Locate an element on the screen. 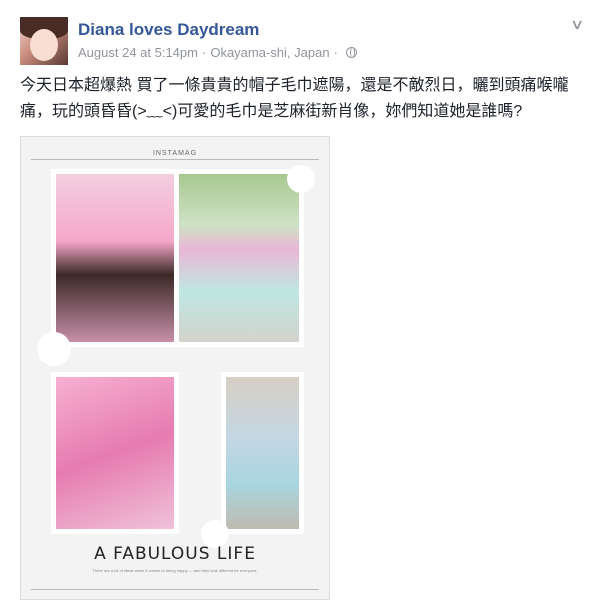 This screenshot has width=596, height=600. author-name: Diana loves Daydream is located at coordinates (168, 30).